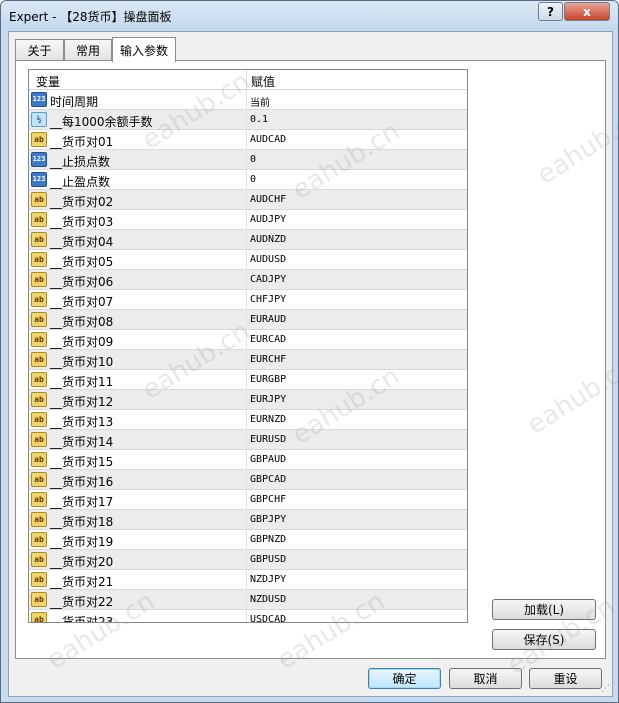 The height and width of the screenshot is (703, 619). I want to click on parameter-row: ab __货币对19 GBPNZD, so click(248, 540).